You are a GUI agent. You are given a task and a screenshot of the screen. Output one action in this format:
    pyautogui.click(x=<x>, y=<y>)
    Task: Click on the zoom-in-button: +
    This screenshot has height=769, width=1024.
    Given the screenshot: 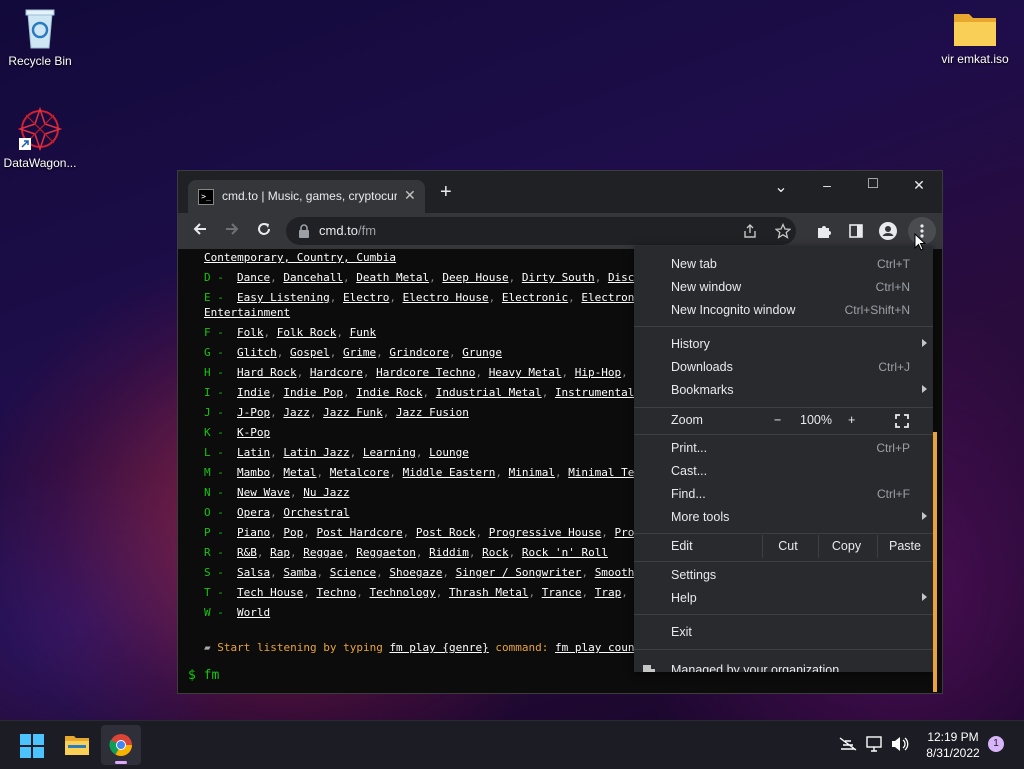 What is the action you would take?
    pyautogui.click(x=851, y=420)
    